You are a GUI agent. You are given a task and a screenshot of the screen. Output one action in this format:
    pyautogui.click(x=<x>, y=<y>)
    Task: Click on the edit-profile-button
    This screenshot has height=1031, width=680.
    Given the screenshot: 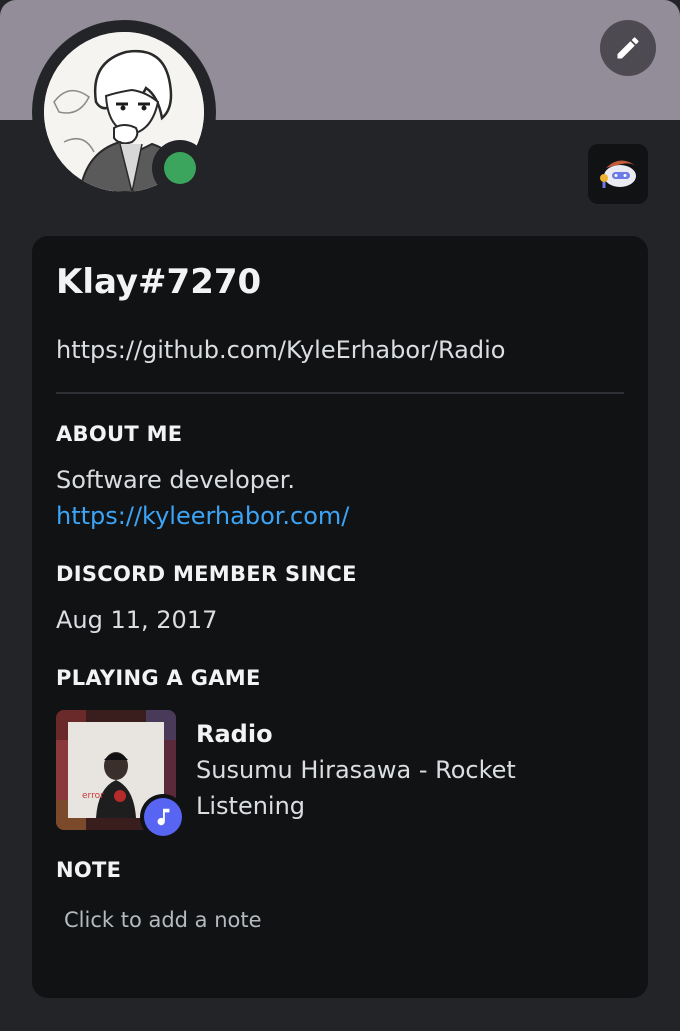 What is the action you would take?
    pyautogui.click(x=628, y=48)
    